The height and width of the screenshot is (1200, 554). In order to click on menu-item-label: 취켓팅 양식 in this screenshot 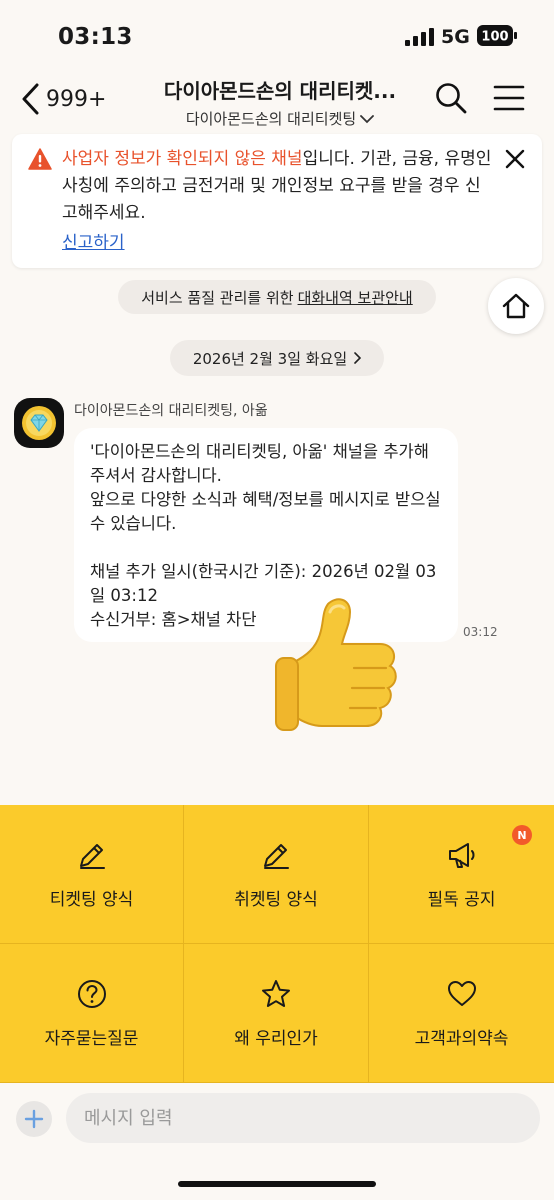, I will do `click(276, 899)`.